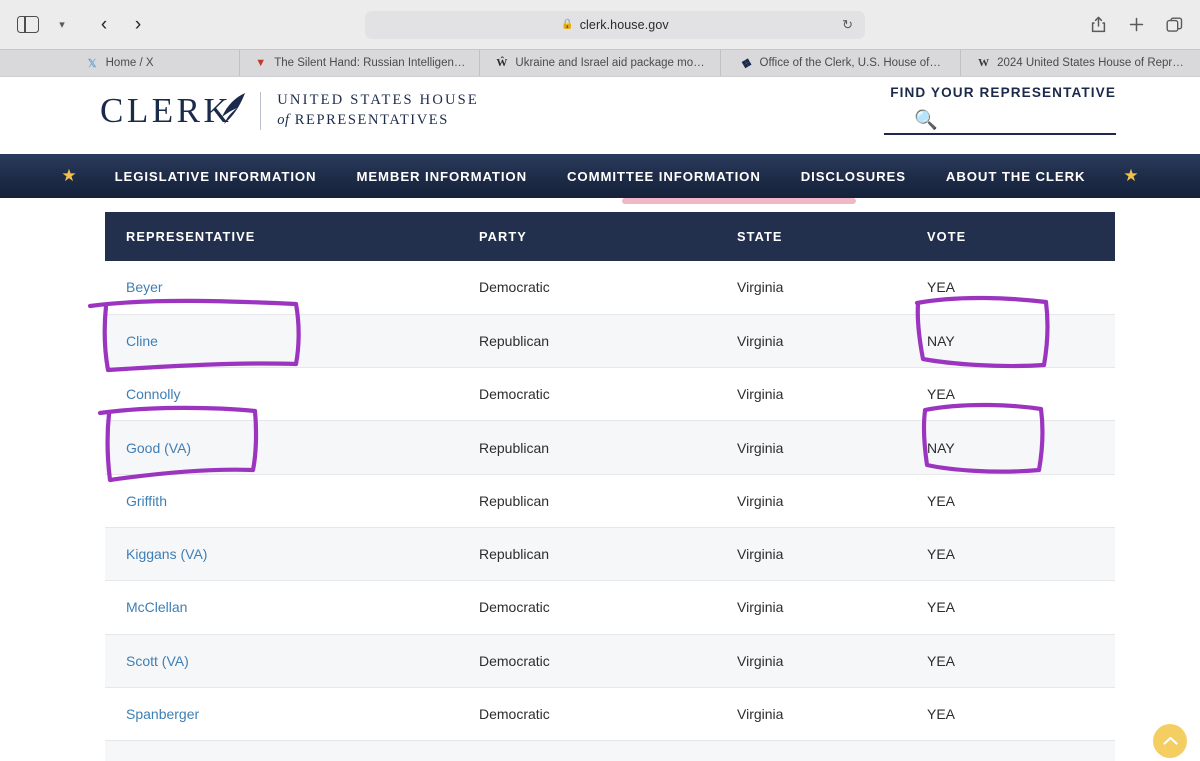 The height and width of the screenshot is (761, 1200). I want to click on share-button, so click(1098, 25).